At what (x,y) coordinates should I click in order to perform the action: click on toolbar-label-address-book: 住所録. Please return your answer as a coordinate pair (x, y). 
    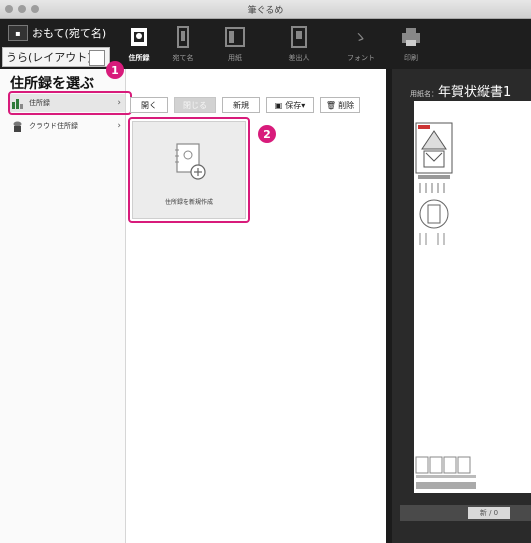
    Looking at the image, I should click on (139, 58).